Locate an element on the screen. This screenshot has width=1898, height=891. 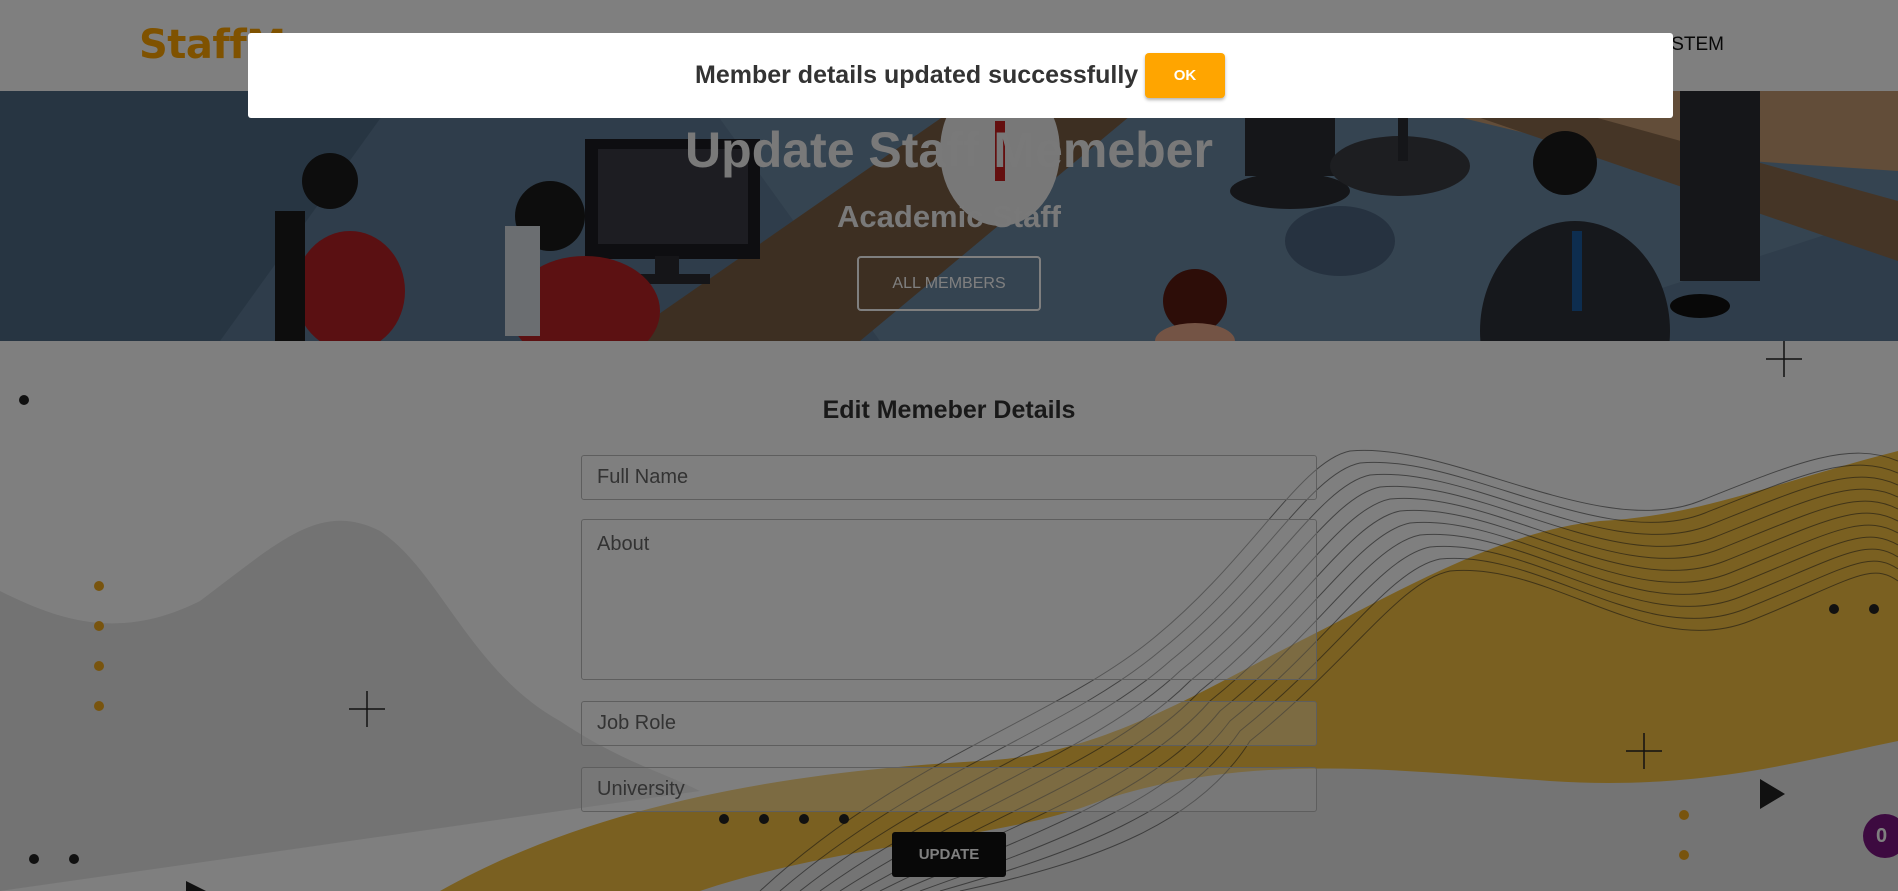
success-dialog: Member details updated successfully ! OK is located at coordinates (960, 75).